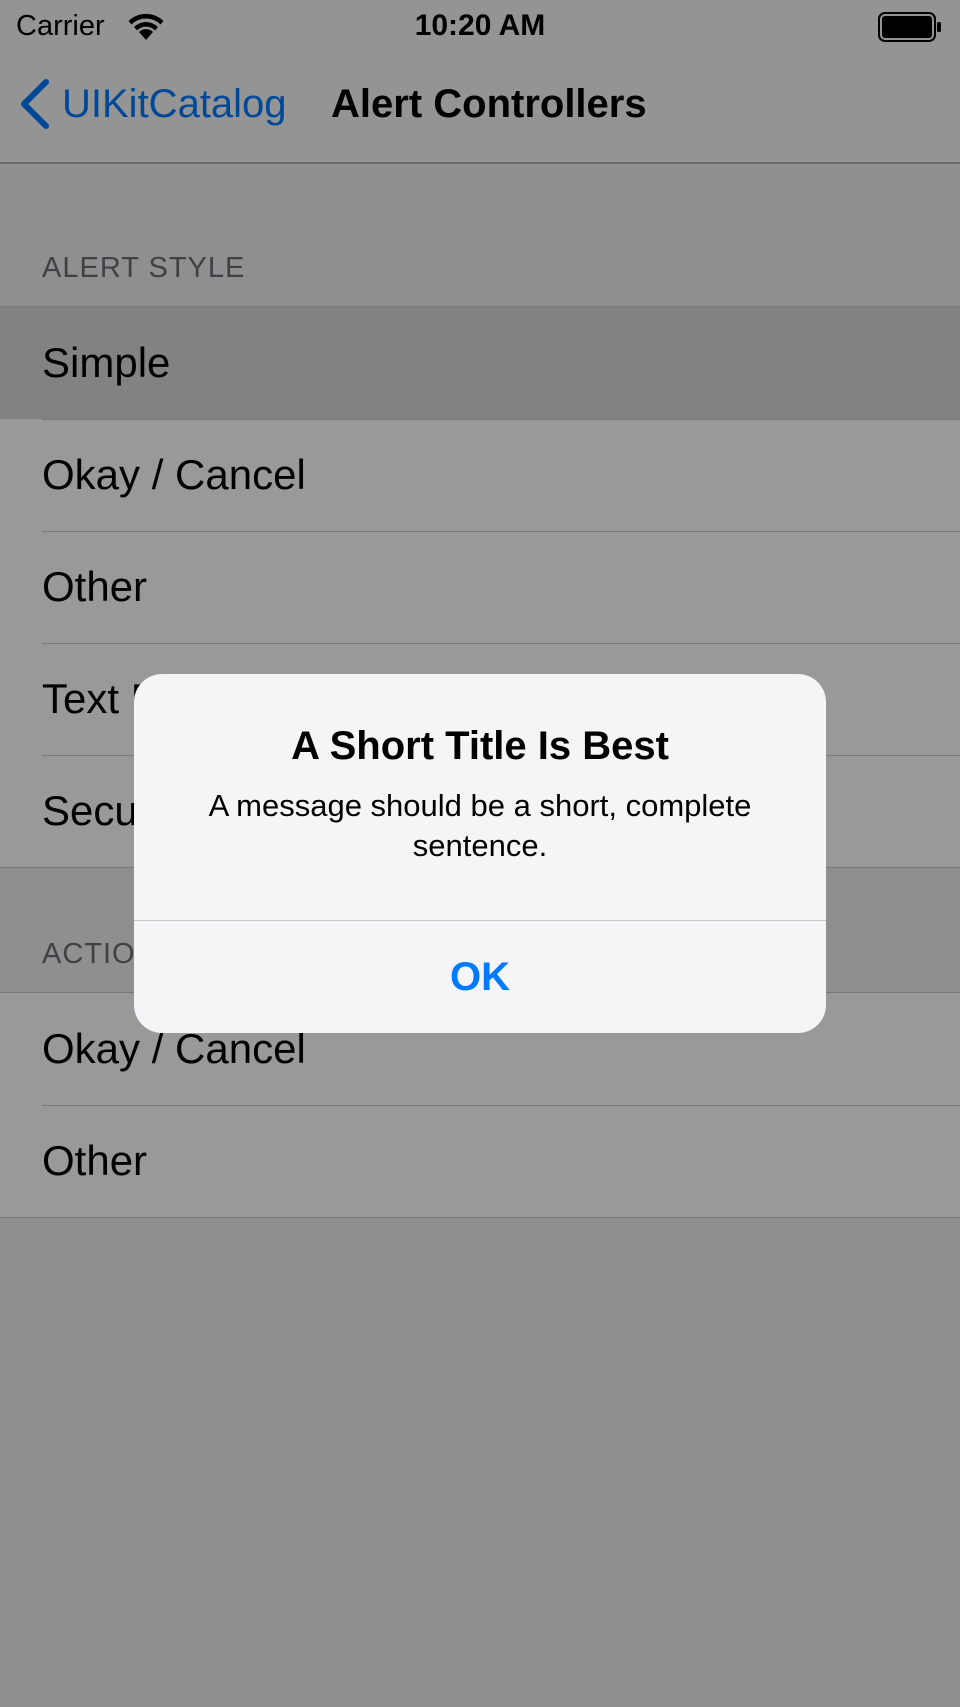  What do you see at coordinates (480, 977) in the screenshot?
I see `alert-ok-button: OK` at bounding box center [480, 977].